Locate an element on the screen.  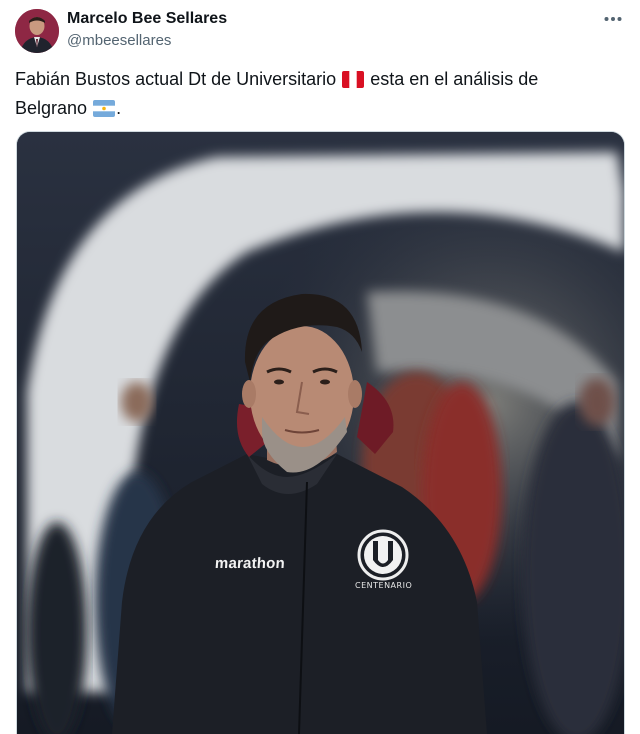
more-options-icon is located at coordinates (613, 19).